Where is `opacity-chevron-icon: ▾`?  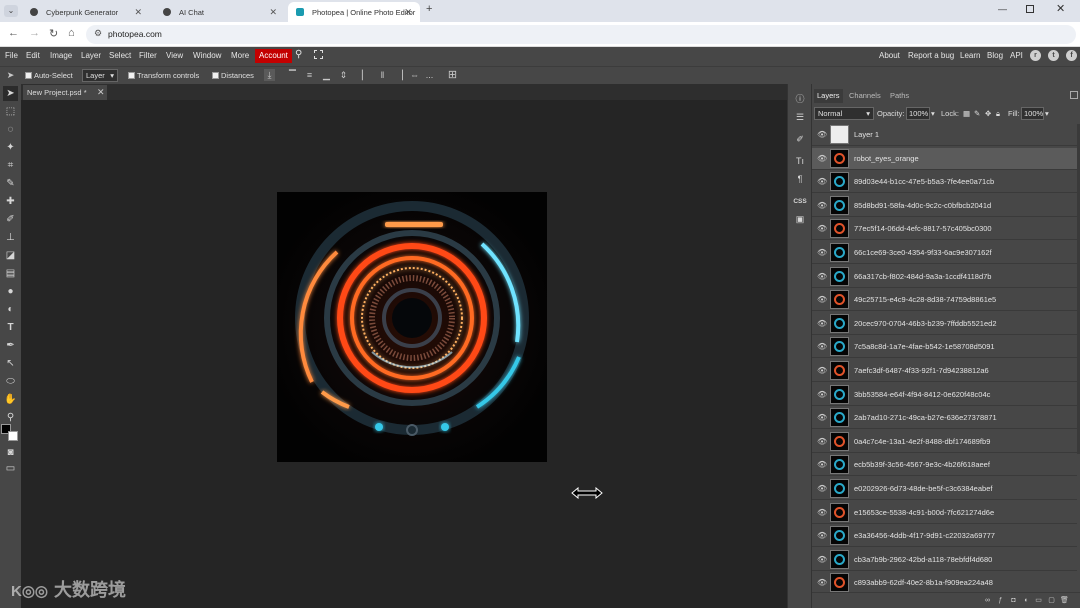 opacity-chevron-icon: ▾ is located at coordinates (933, 113).